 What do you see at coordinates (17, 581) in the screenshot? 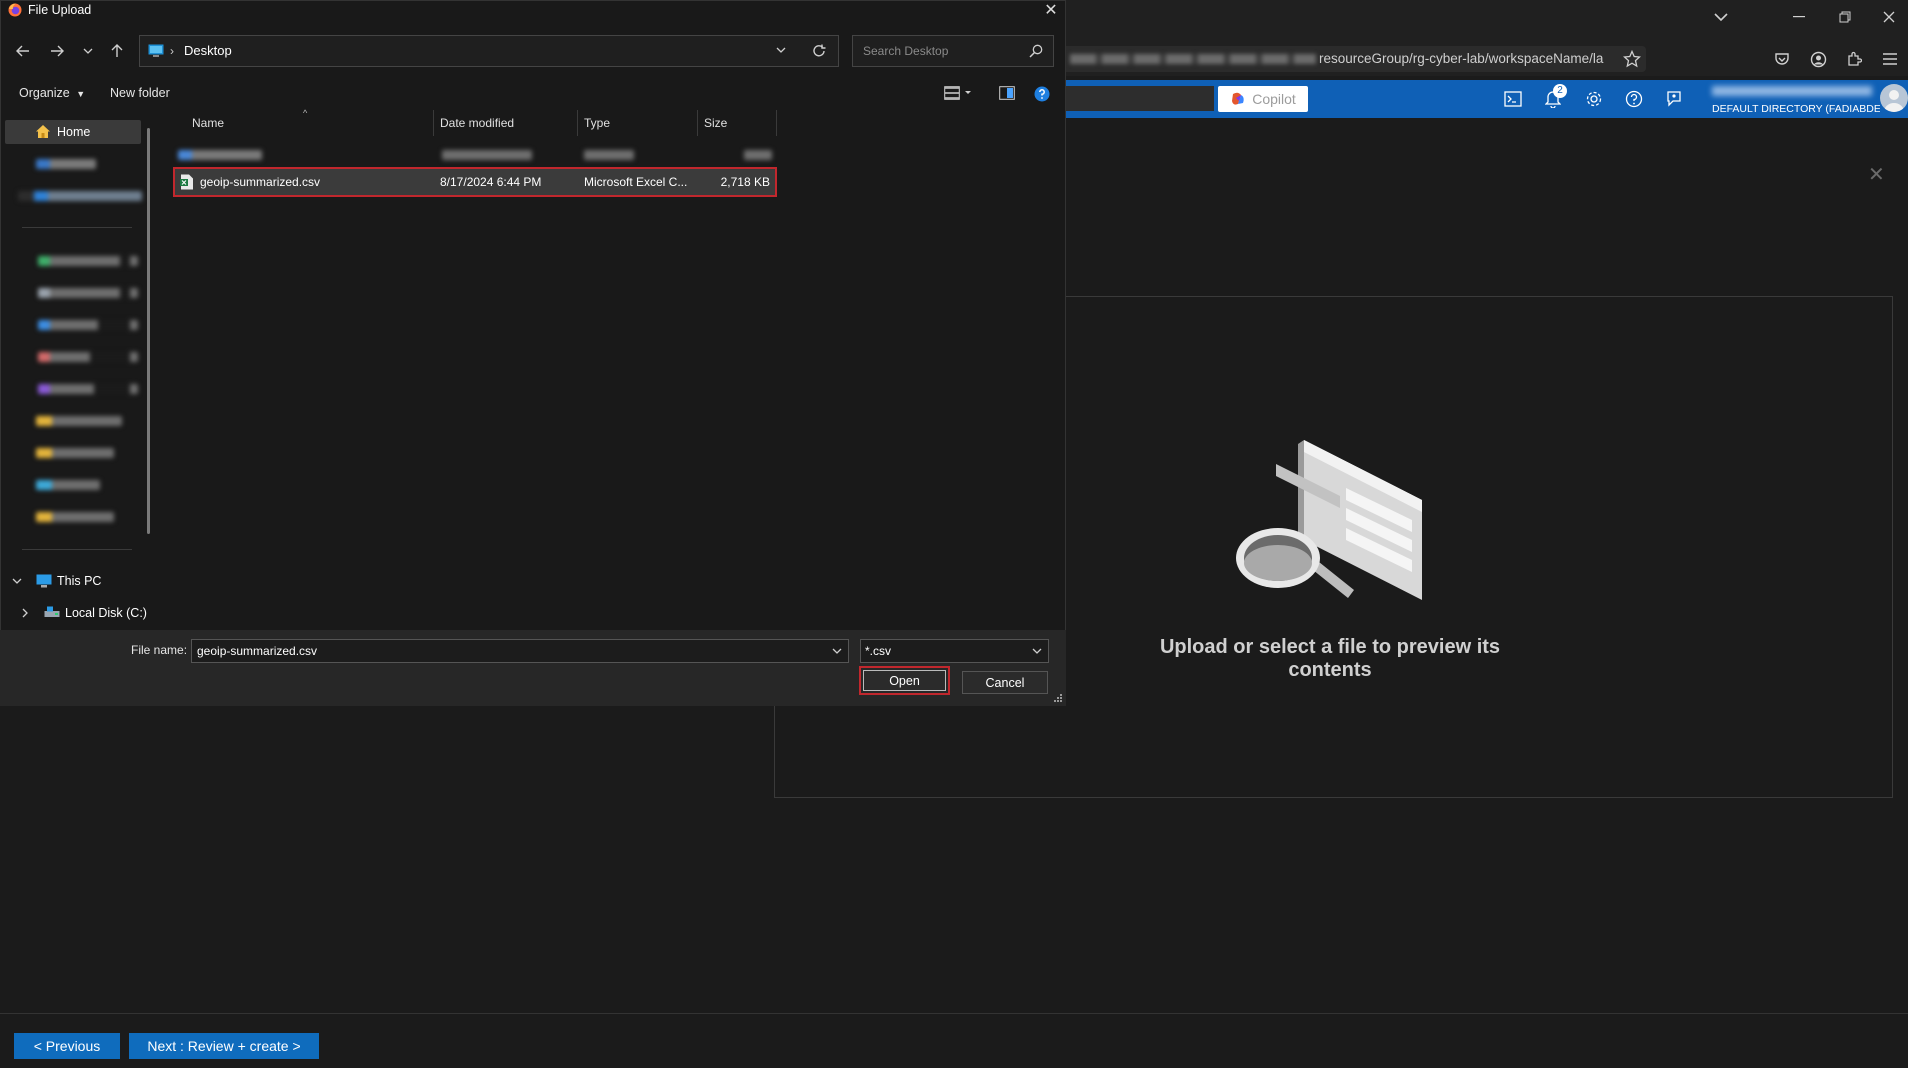
I see `expand-chevron-icon` at bounding box center [17, 581].